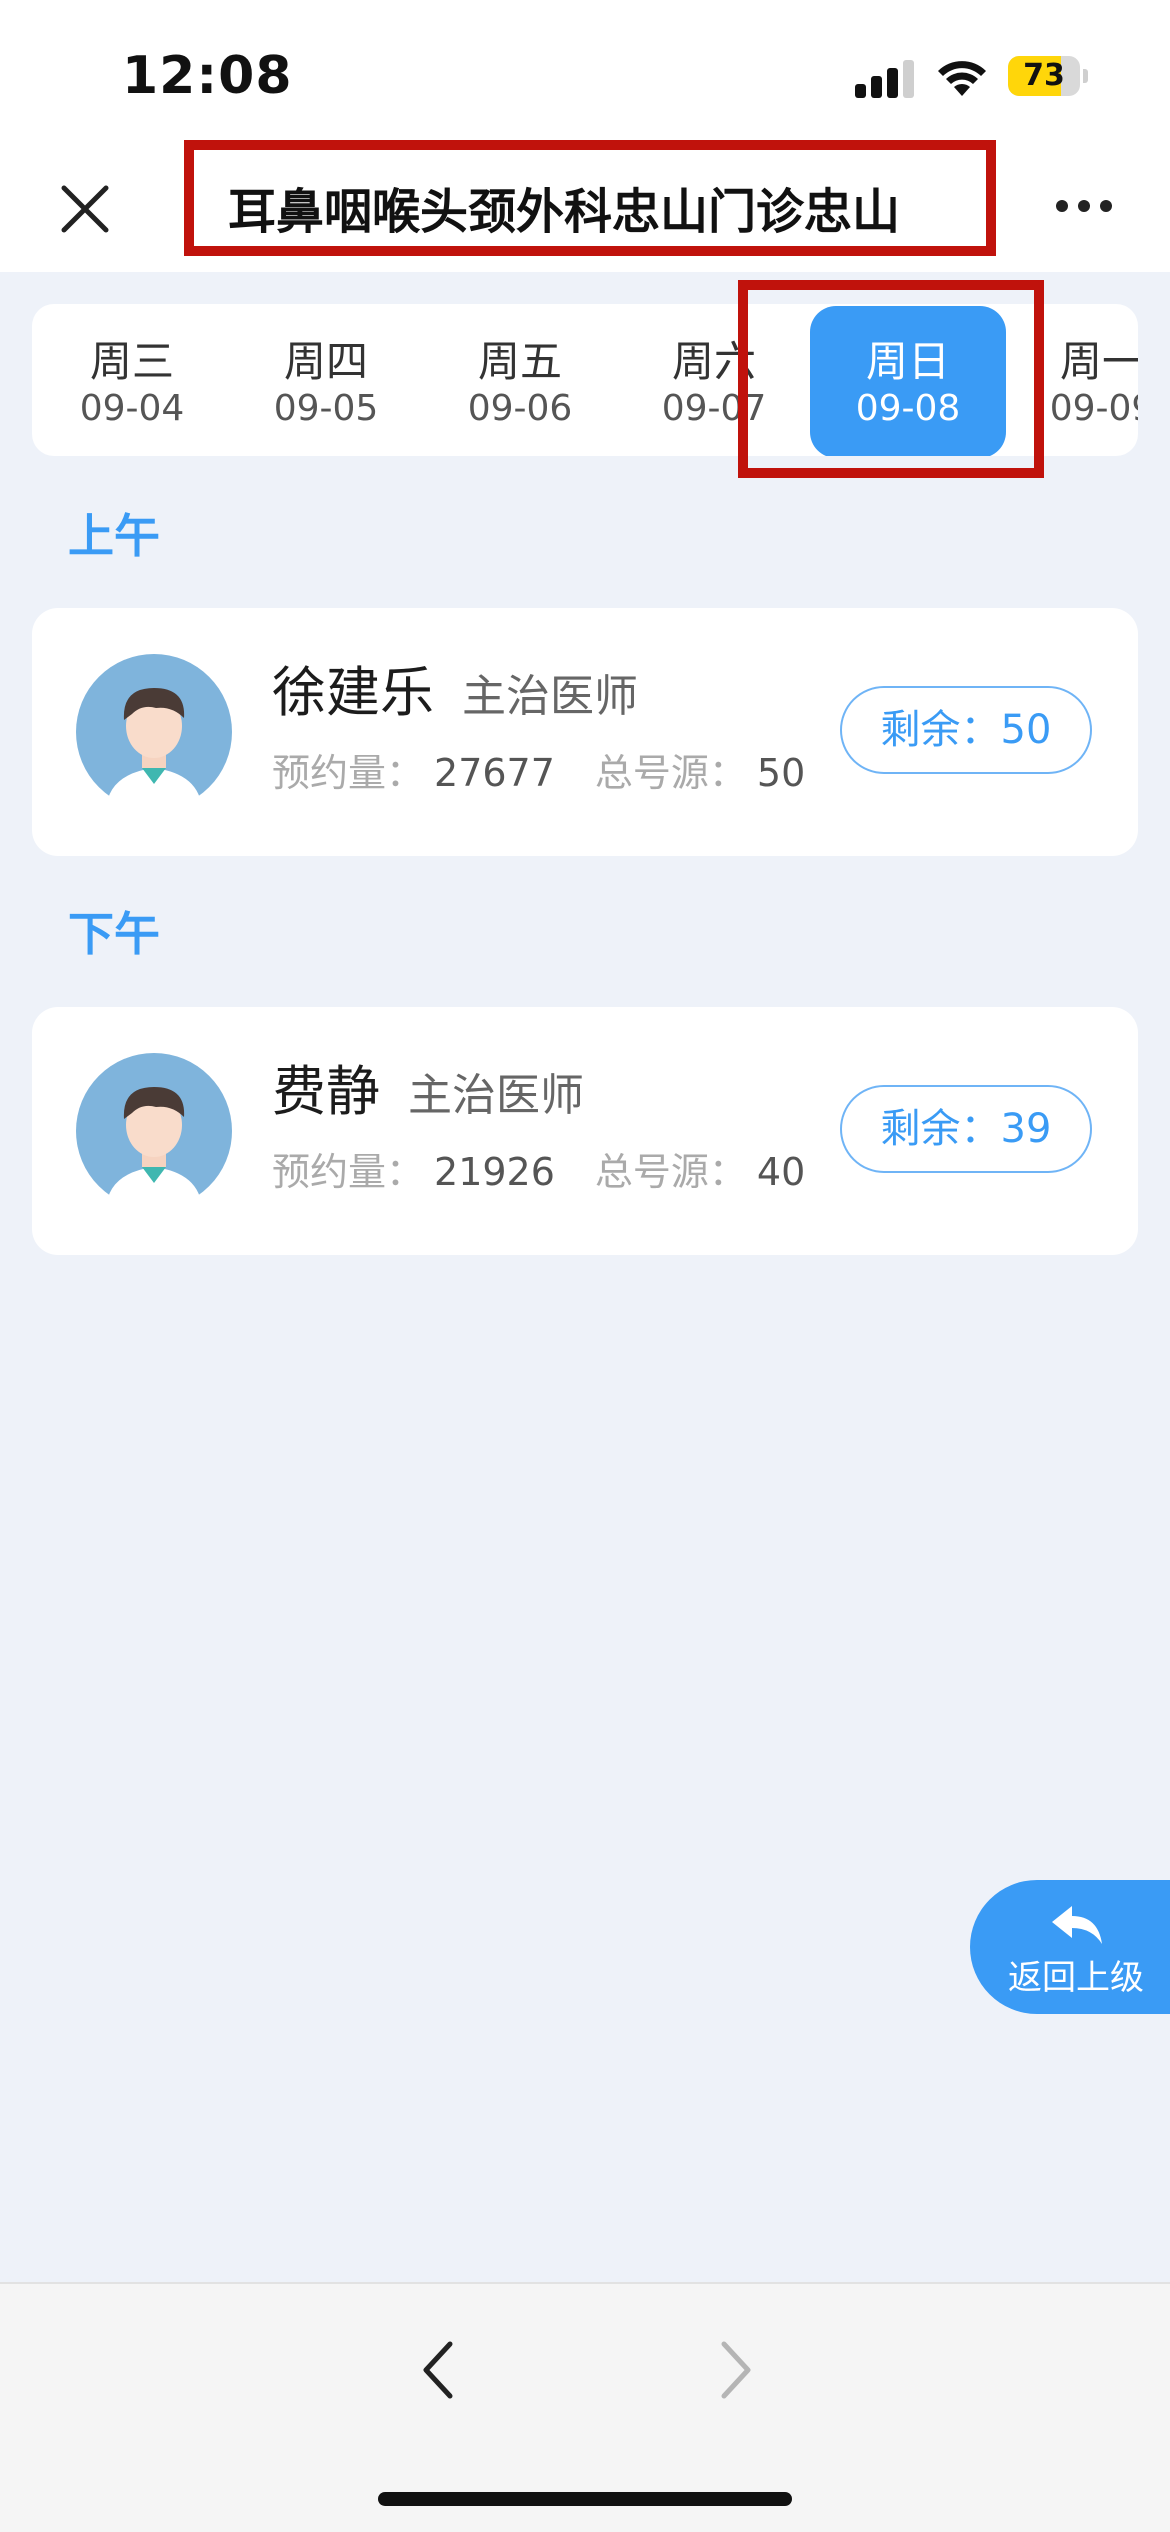  What do you see at coordinates (1070, 1947) in the screenshot?
I see `back-to-parent-button: 返回上级` at bounding box center [1070, 1947].